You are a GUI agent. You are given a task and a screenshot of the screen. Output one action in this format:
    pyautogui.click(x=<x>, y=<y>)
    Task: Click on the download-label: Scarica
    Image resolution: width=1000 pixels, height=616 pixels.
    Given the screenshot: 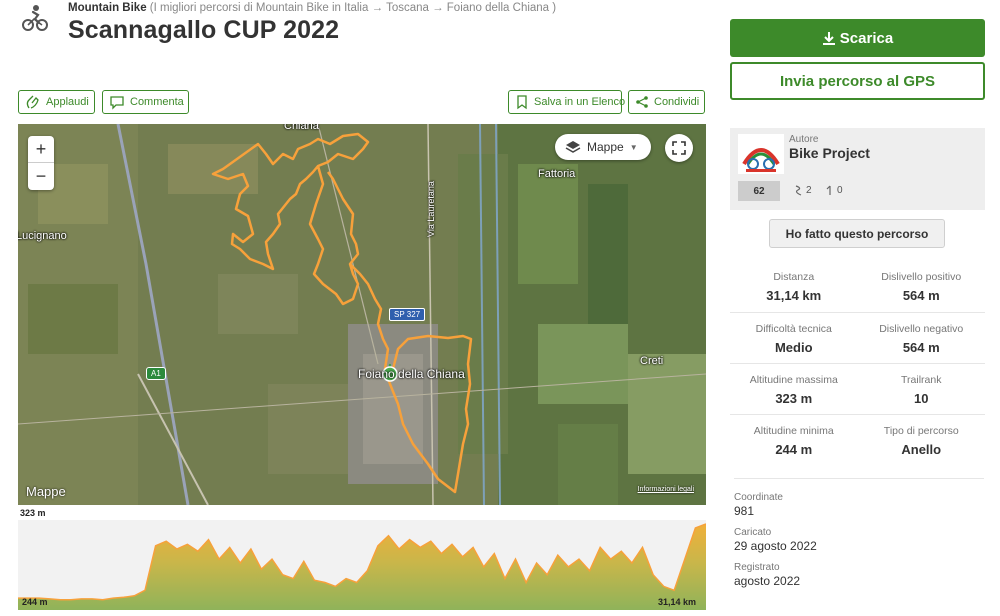 What is the action you would take?
    pyautogui.click(x=866, y=38)
    